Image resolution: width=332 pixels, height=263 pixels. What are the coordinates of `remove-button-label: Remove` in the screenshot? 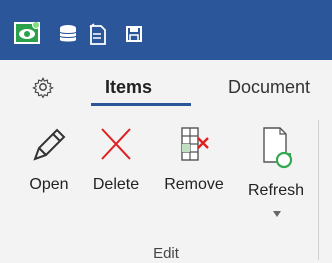 It's located at (194, 184).